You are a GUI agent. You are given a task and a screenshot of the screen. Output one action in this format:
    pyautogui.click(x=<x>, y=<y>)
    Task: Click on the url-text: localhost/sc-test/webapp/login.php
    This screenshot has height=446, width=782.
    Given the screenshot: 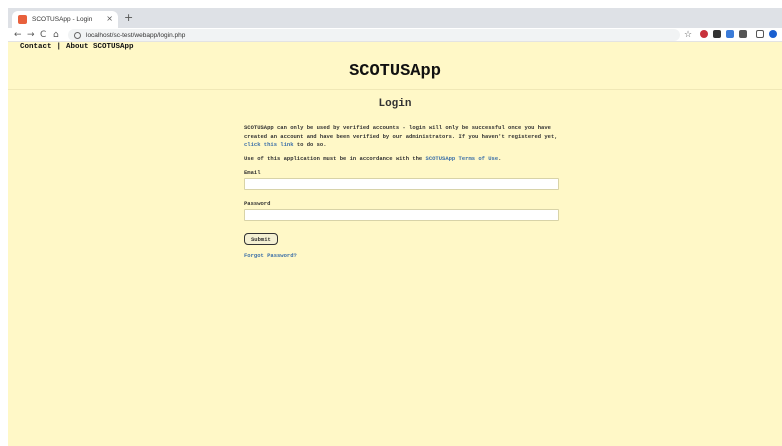 What is the action you would take?
    pyautogui.click(x=136, y=35)
    